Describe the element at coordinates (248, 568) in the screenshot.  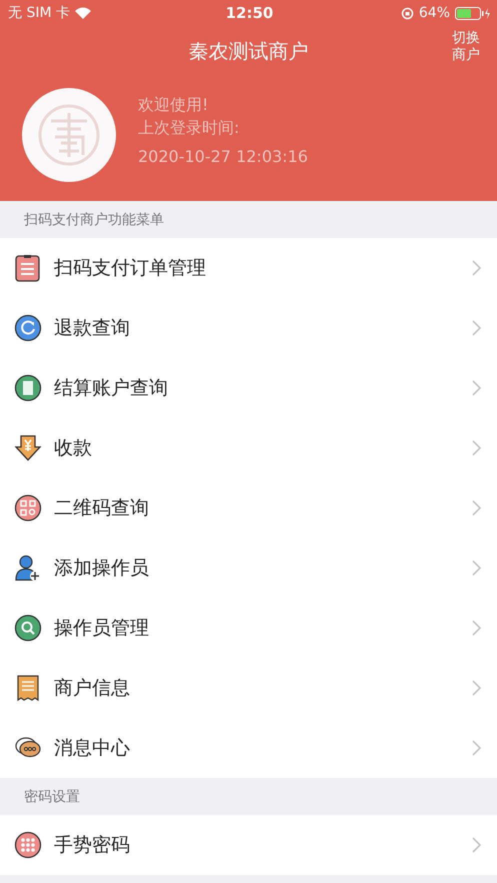
I see `menu-item: 添加操作员` at that location.